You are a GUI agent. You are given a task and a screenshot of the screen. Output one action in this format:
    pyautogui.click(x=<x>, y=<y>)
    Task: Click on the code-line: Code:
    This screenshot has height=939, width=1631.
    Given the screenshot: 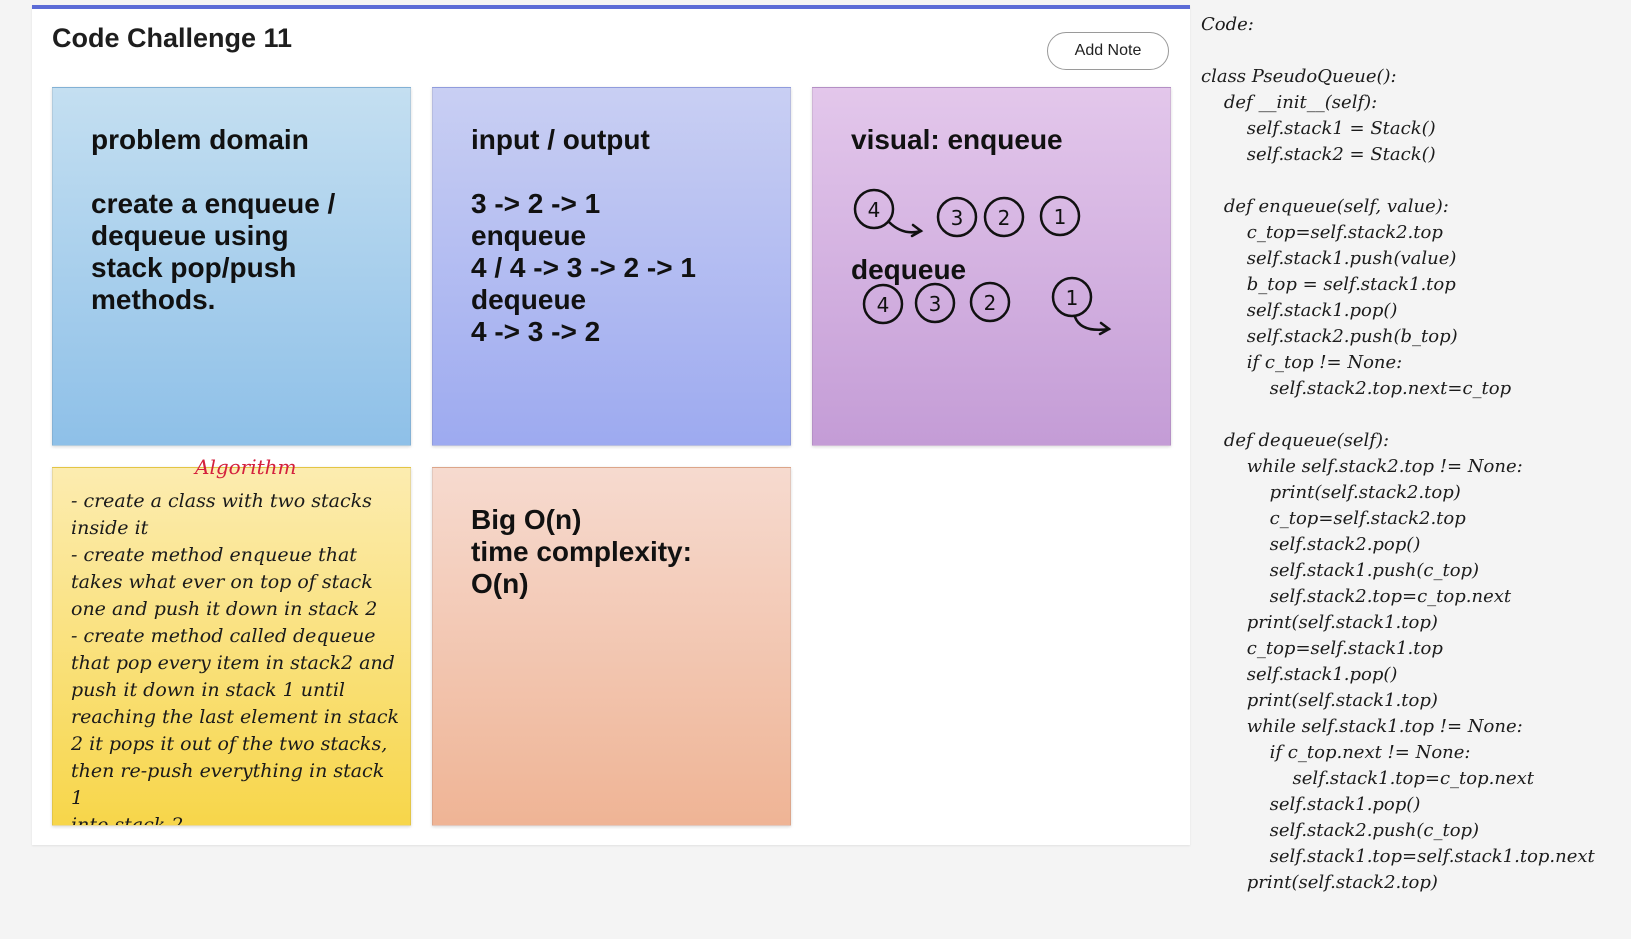 What is the action you would take?
    pyautogui.click(x=1227, y=24)
    